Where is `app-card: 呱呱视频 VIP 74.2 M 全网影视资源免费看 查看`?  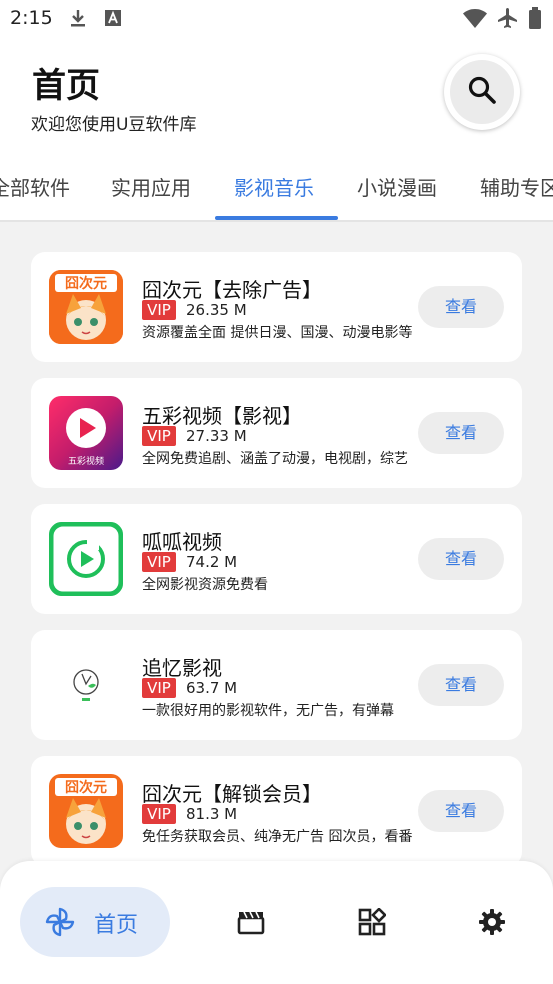
app-card: 呱呱视频 VIP 74.2 M 全网影视资源免费看 查看 is located at coordinates (276, 559).